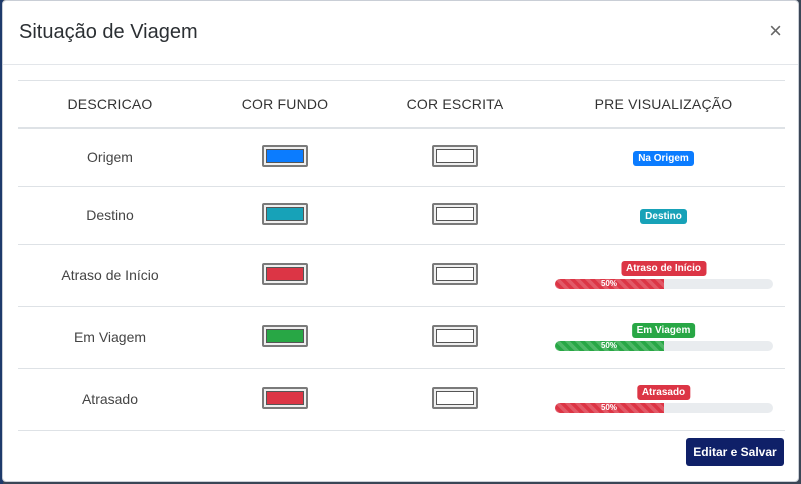 The height and width of the screenshot is (484, 801). I want to click on descricao-cell: Atrasado, so click(110, 399).